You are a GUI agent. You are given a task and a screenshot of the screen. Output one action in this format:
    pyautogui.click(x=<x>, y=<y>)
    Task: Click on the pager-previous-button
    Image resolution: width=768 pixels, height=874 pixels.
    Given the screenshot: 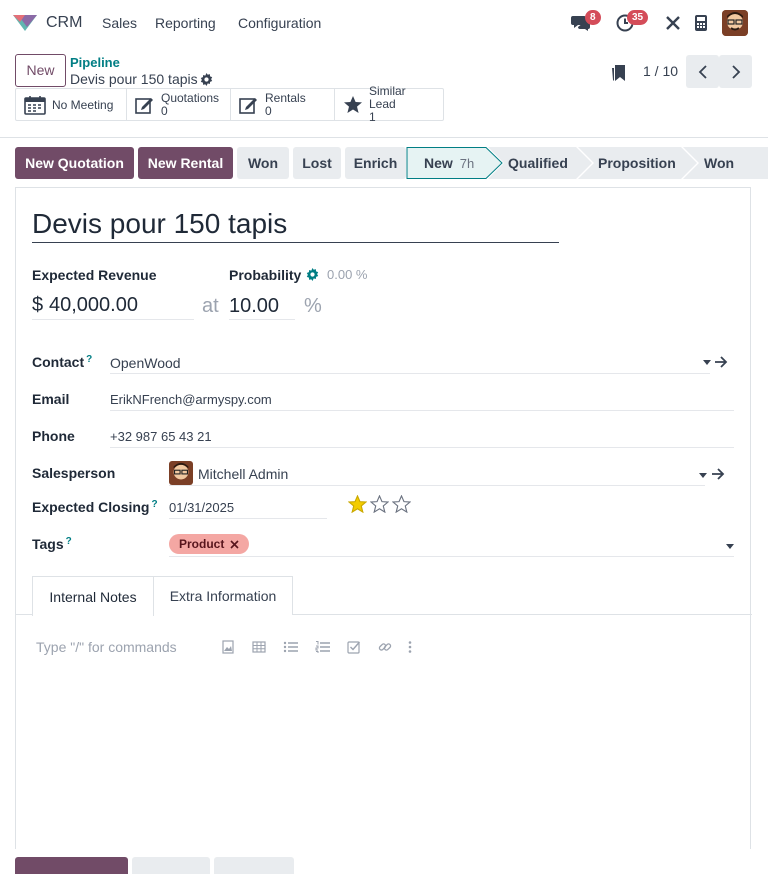 What is the action you would take?
    pyautogui.click(x=702, y=71)
    